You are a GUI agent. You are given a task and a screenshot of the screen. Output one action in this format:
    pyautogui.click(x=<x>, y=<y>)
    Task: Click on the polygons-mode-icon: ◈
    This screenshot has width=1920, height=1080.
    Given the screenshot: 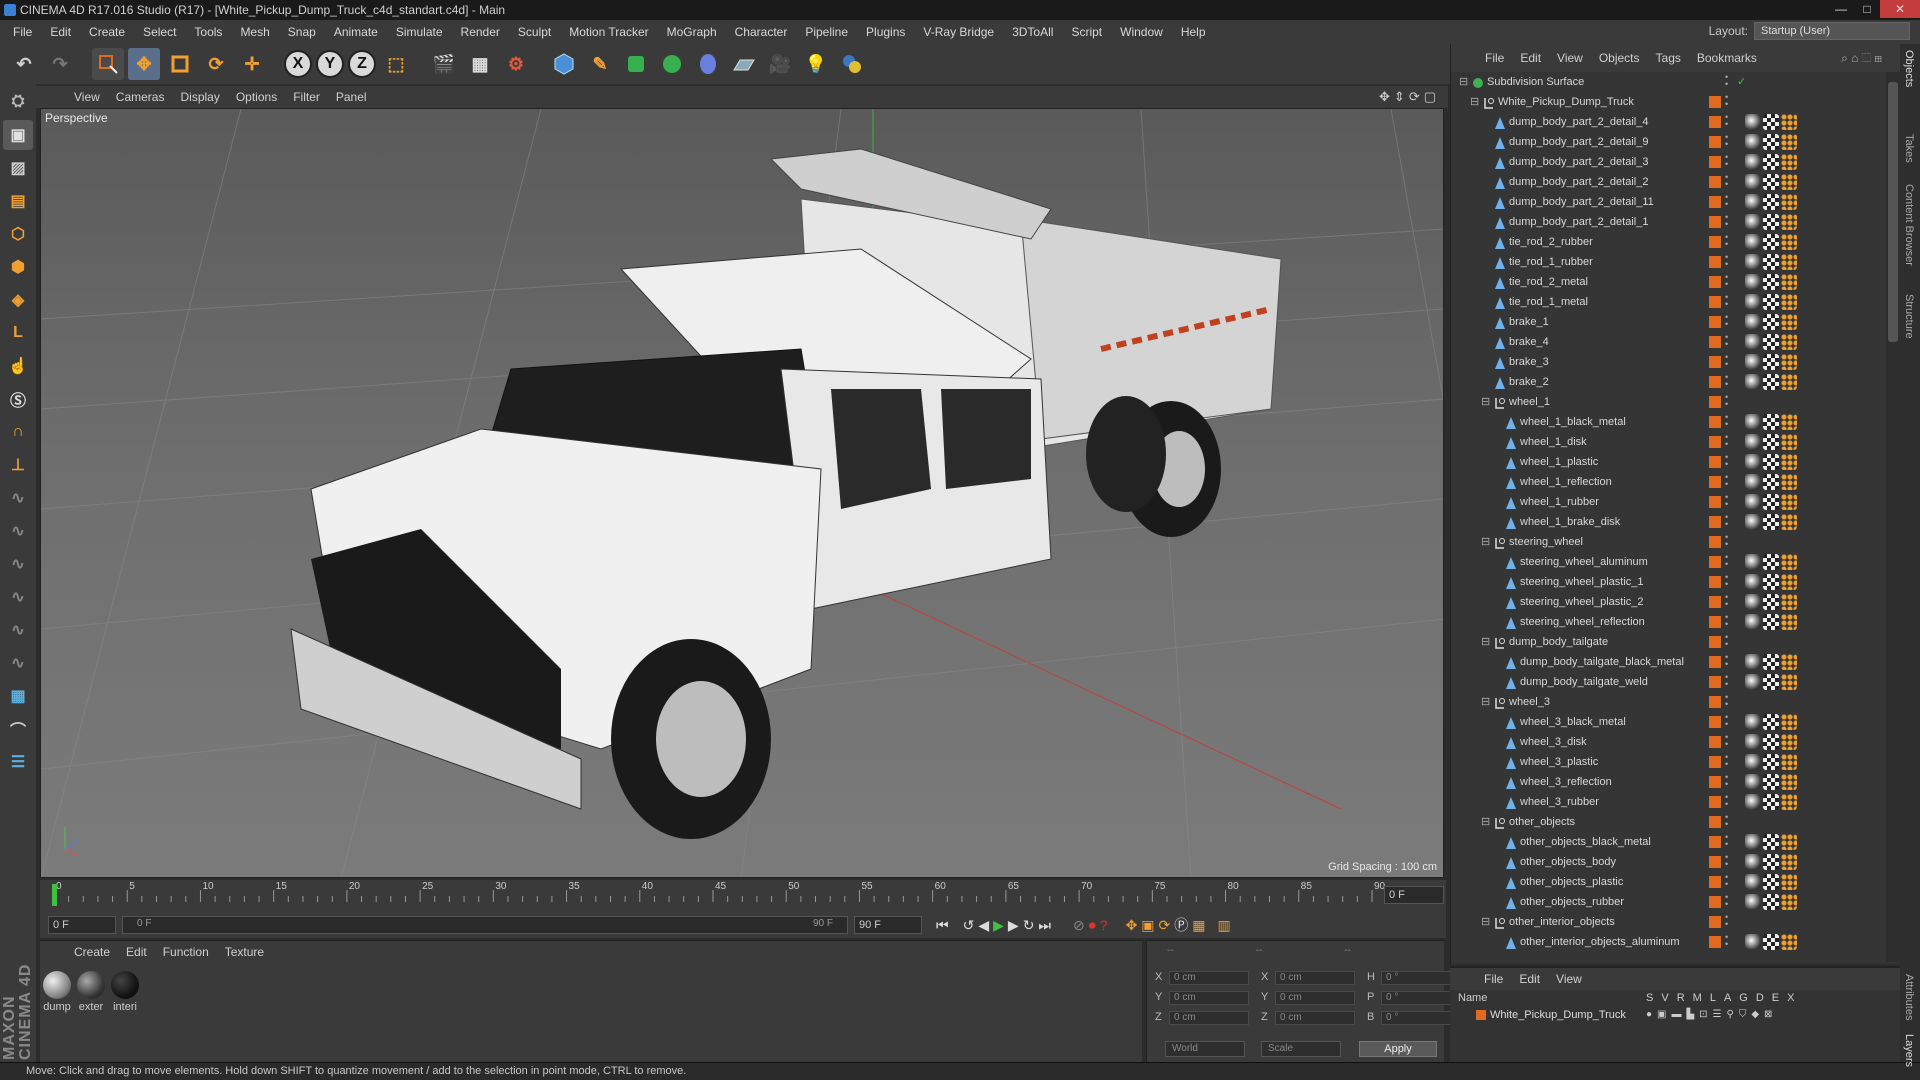 What is the action you would take?
    pyautogui.click(x=18, y=300)
    